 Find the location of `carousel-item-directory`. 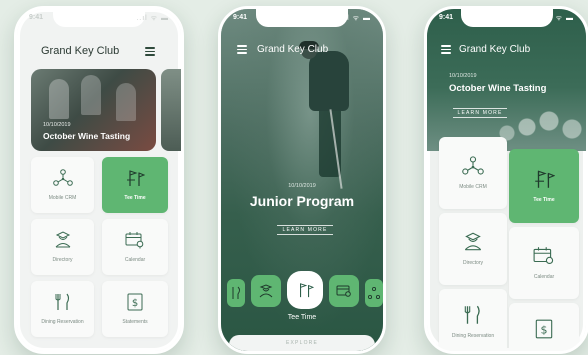

carousel-item-directory is located at coordinates (266, 291).